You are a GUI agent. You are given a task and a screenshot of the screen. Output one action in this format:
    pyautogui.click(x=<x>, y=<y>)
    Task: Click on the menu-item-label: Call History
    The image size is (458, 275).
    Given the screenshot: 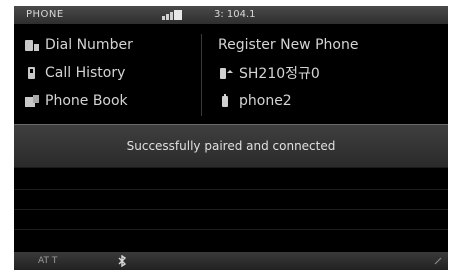 What is the action you would take?
    pyautogui.click(x=85, y=73)
    